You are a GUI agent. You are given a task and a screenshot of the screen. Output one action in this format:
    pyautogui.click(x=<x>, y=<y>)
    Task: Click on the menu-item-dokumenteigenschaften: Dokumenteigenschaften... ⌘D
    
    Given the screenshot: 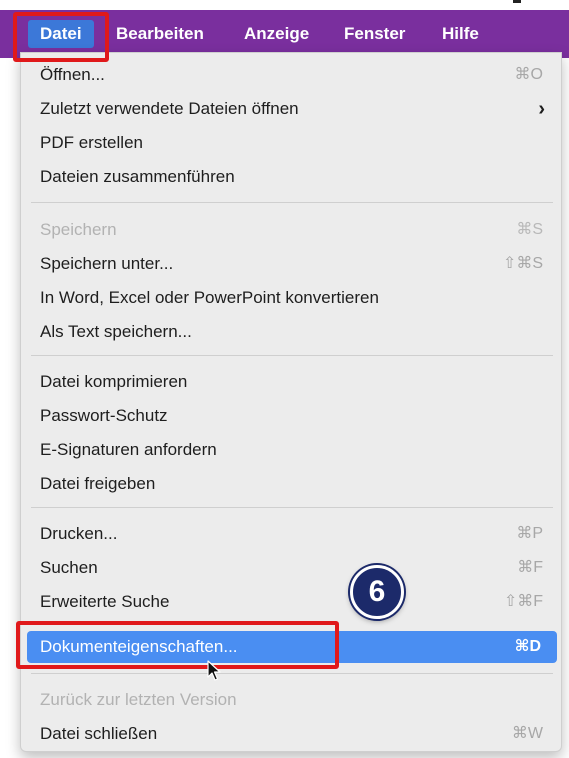 What is the action you would take?
    pyautogui.click(x=292, y=647)
    